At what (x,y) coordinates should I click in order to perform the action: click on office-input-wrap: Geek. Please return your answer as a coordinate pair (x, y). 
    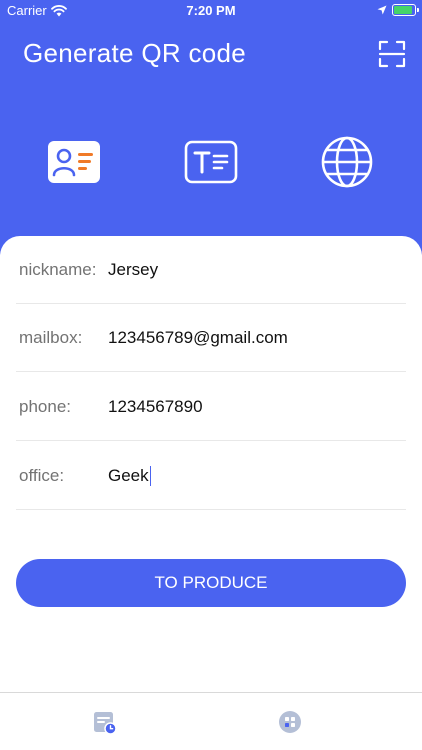
    Looking at the image, I should click on (130, 476).